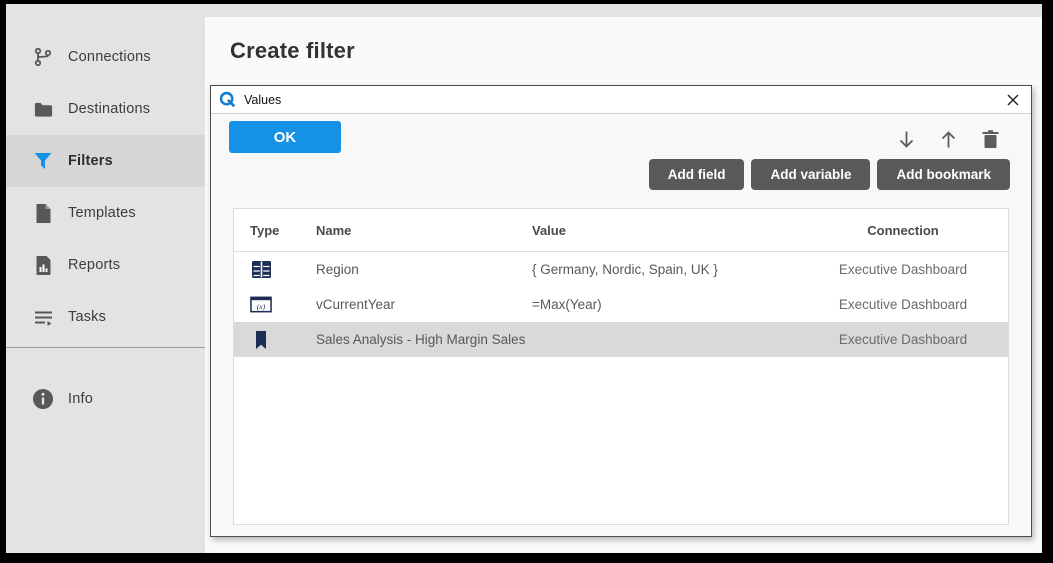 The image size is (1053, 563). What do you see at coordinates (906, 139) in the screenshot?
I see `move-down-icon` at bounding box center [906, 139].